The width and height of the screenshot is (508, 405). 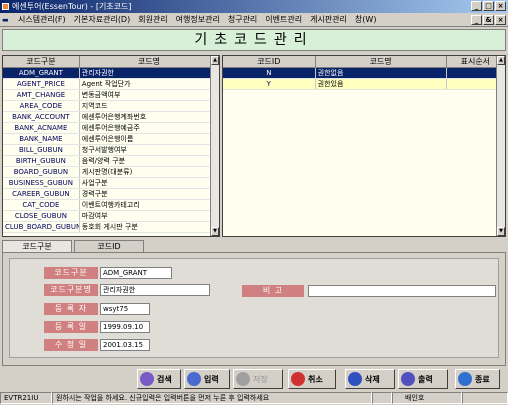 What do you see at coordinates (41, 84) in the screenshot?
I see `table-cell: AGENT_PRICE` at bounding box center [41, 84].